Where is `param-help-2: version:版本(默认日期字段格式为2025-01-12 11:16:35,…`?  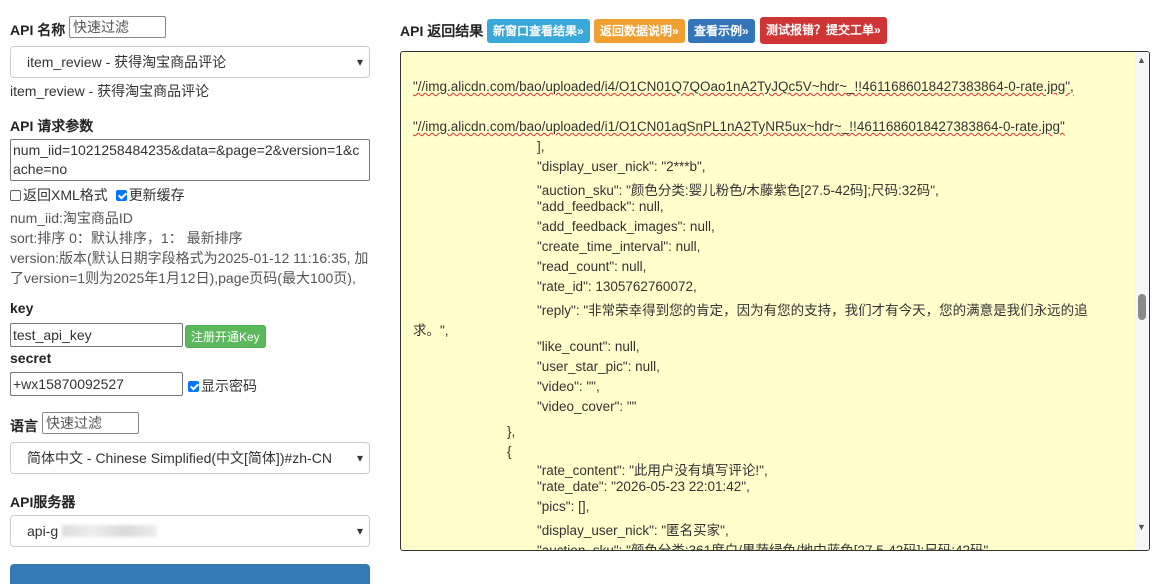
param-help-2: version:版本(默认日期字段格式为2025-01-12 11:16:35,… is located at coordinates (189, 258).